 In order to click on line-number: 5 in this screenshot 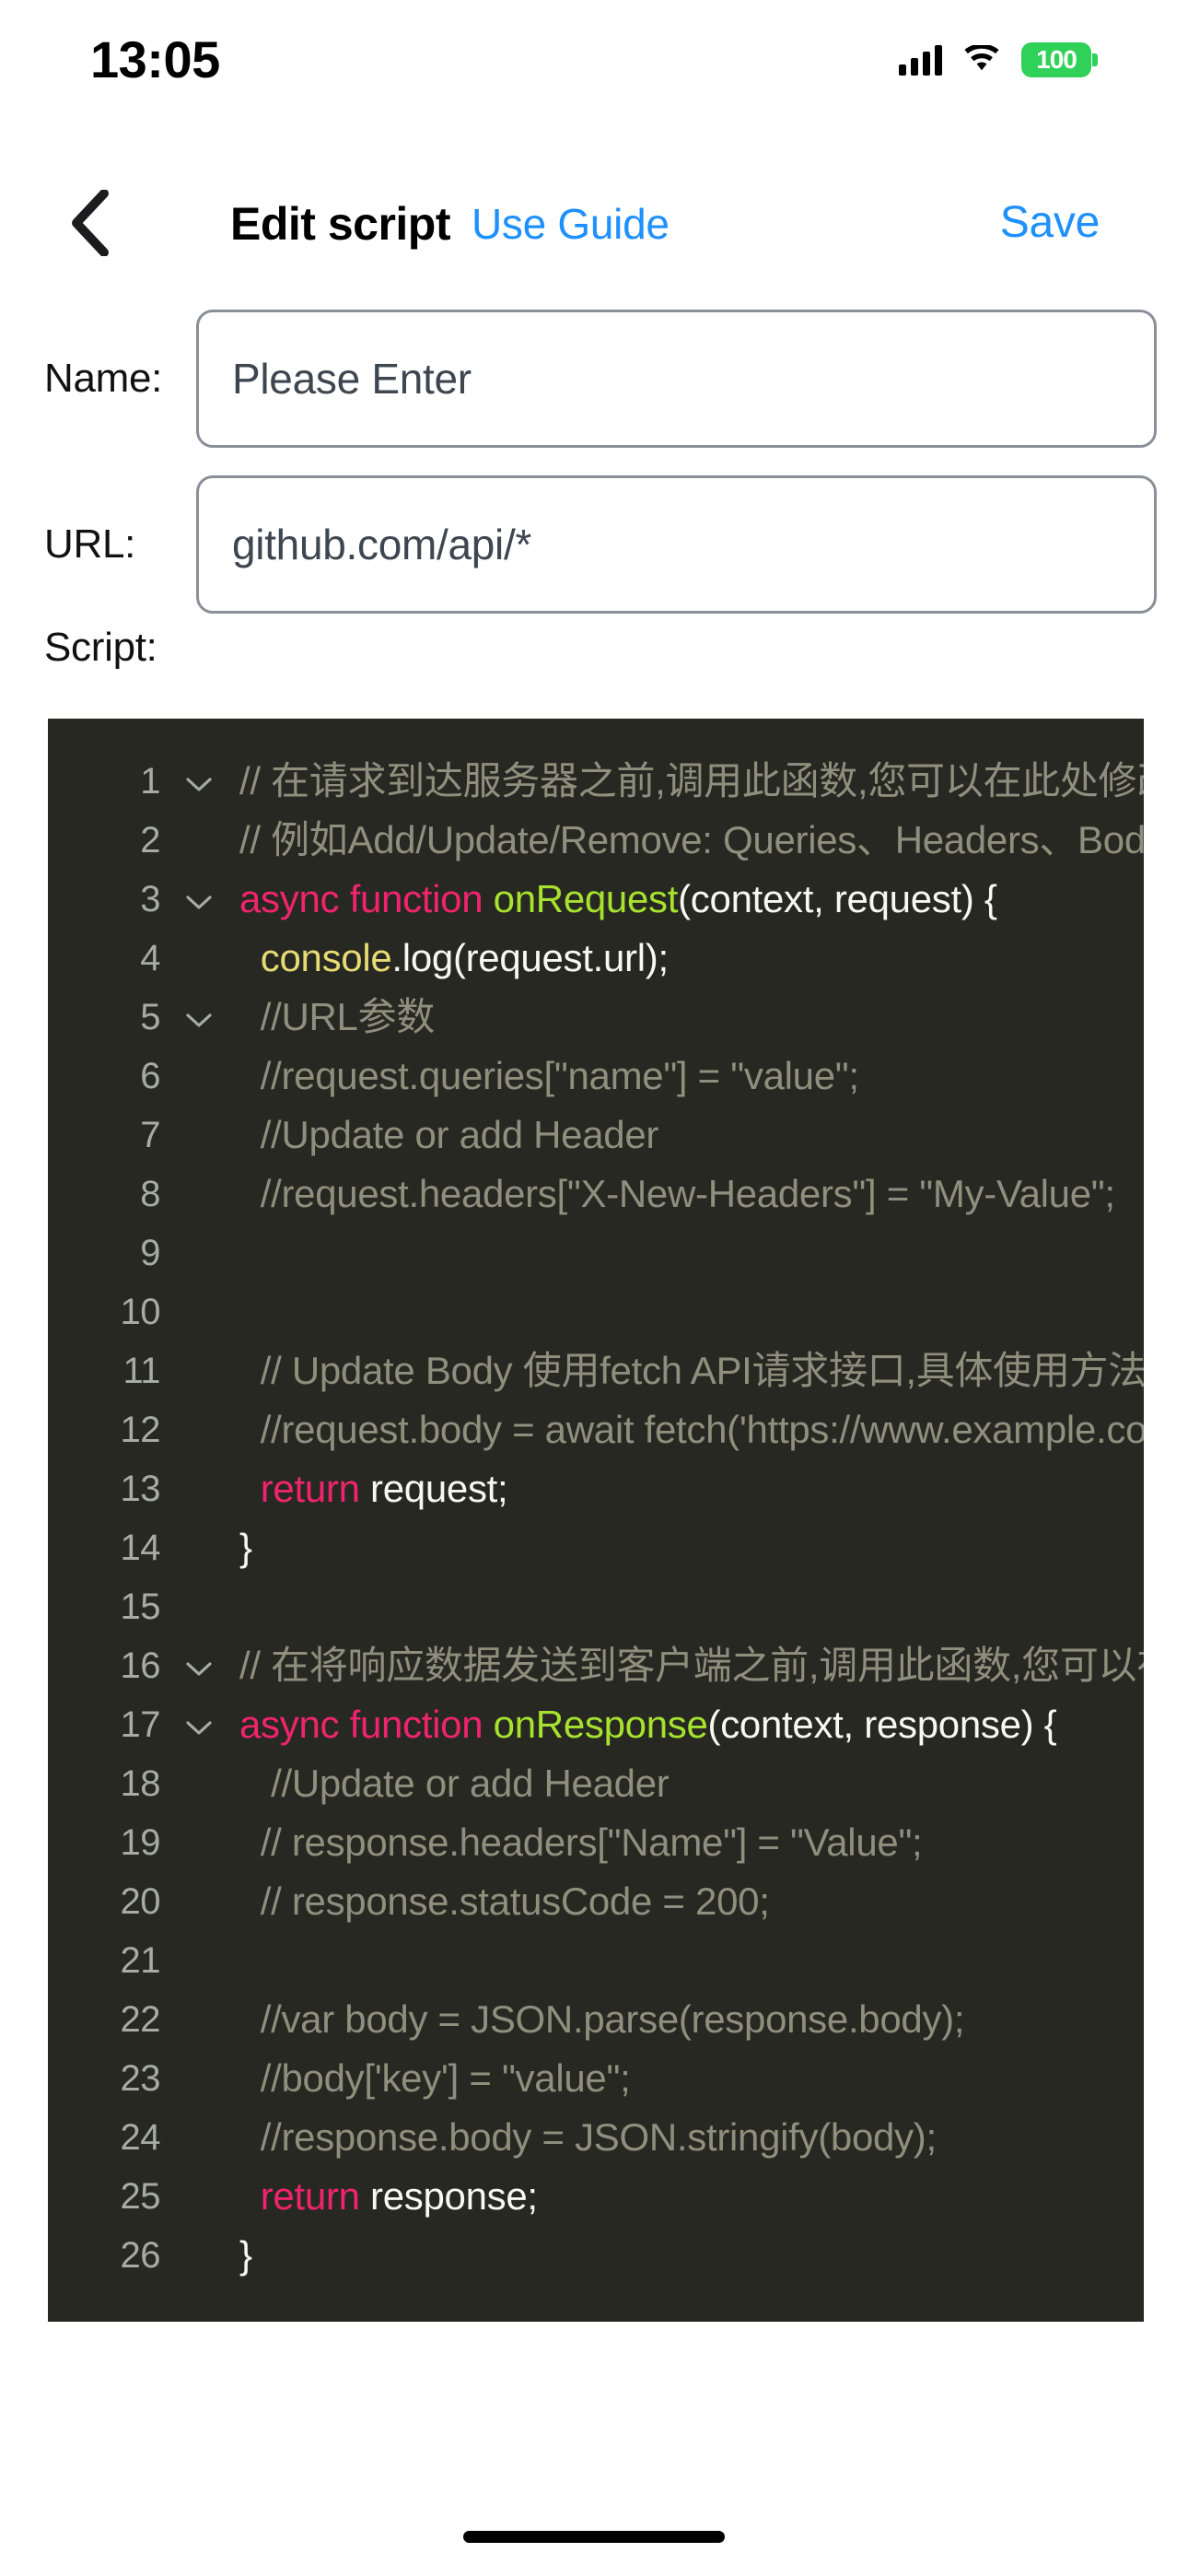, I will do `click(150, 1017)`.